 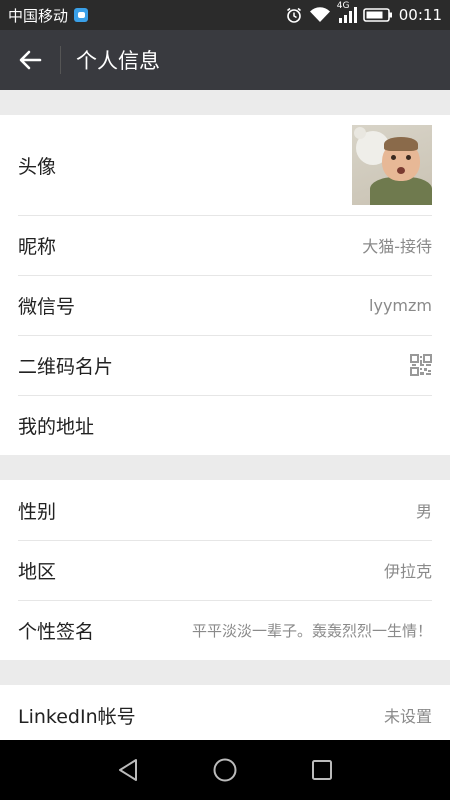 I want to click on circle-home-icon, so click(x=225, y=770).